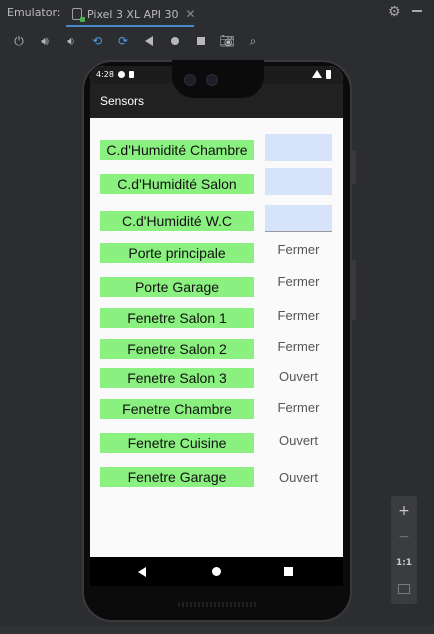 The width and height of the screenshot is (434, 634). I want to click on tab-underline, so click(130, 26).